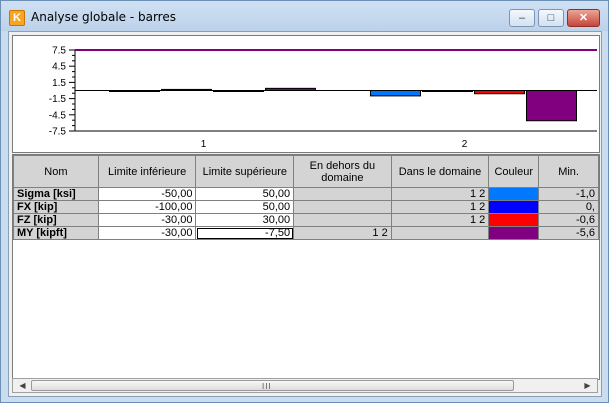  I want to click on min-value-cell: 0,, so click(568, 207).